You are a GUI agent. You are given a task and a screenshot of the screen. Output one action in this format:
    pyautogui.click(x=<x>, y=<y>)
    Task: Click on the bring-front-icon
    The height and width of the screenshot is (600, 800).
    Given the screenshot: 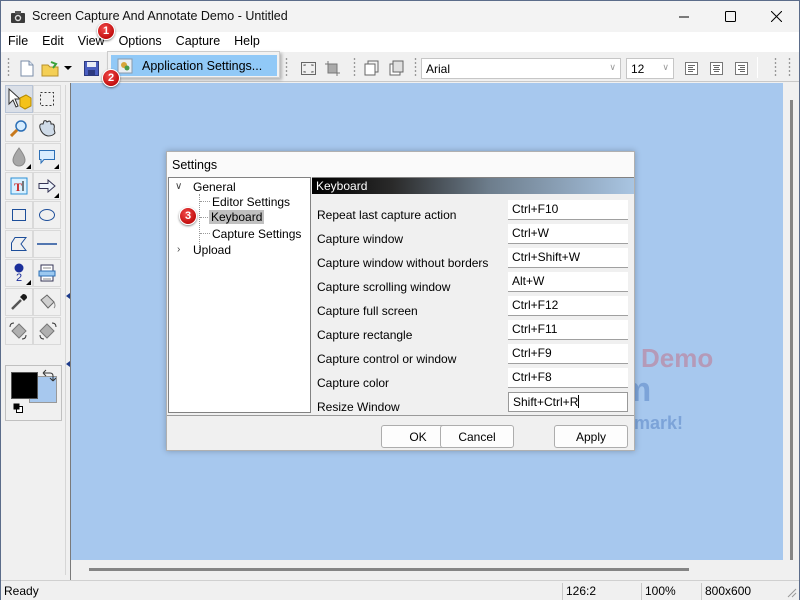 What is the action you would take?
    pyautogui.click(x=371, y=68)
    